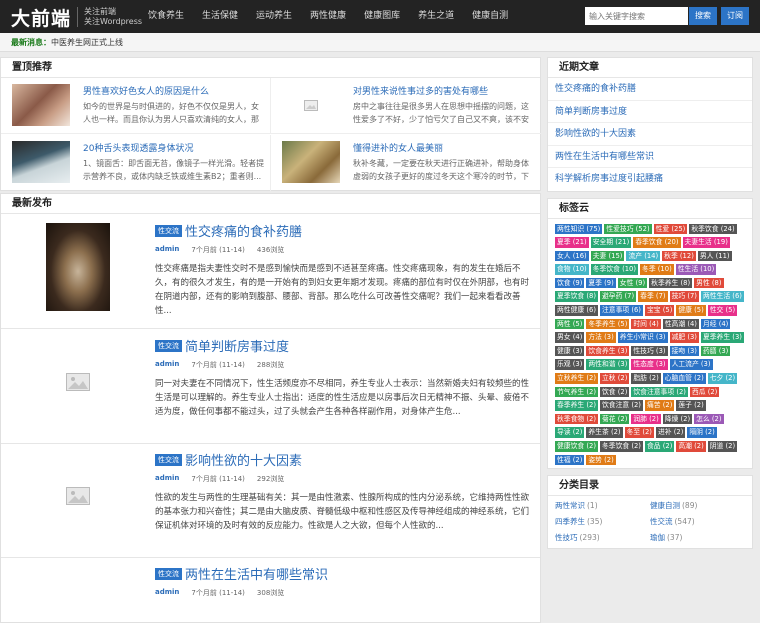 The image size is (760, 623). Describe the element at coordinates (602, 522) in the screenshot. I see `category-link: 四季养生 (35)` at that location.